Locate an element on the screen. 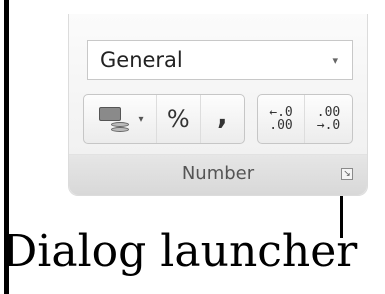 The width and height of the screenshot is (385, 294). decimal-buttons-group: ←.0 .00 .00 →.0 is located at coordinates (305, 119).